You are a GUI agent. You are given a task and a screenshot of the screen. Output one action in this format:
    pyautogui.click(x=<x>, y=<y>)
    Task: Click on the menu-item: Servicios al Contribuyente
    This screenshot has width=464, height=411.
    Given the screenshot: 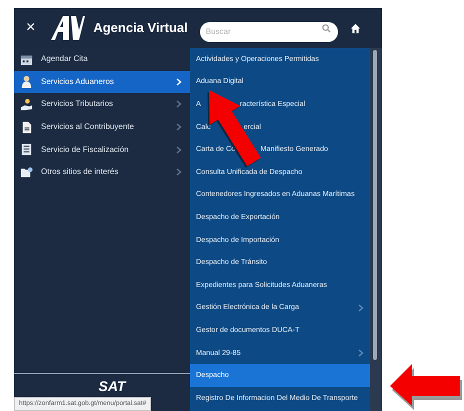 What is the action you would take?
    pyautogui.click(x=102, y=127)
    